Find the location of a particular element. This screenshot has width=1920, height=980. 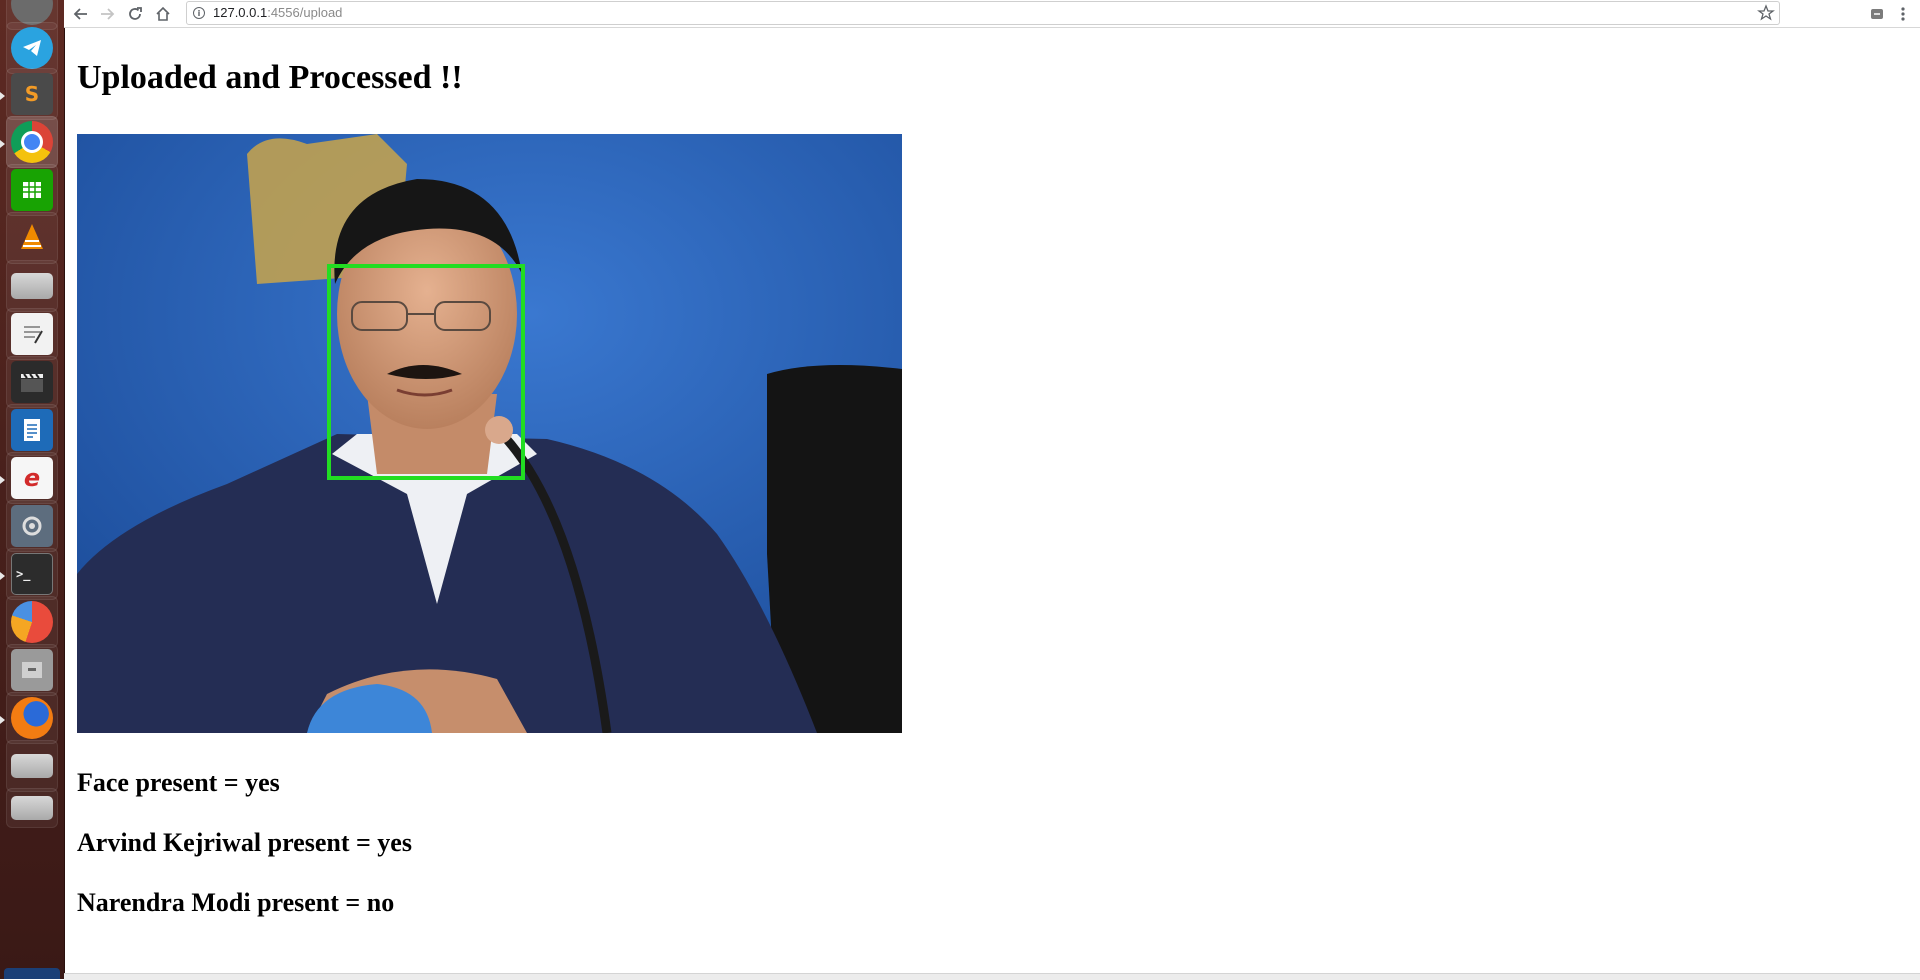

launcher-tools is located at coordinates (32, 526).